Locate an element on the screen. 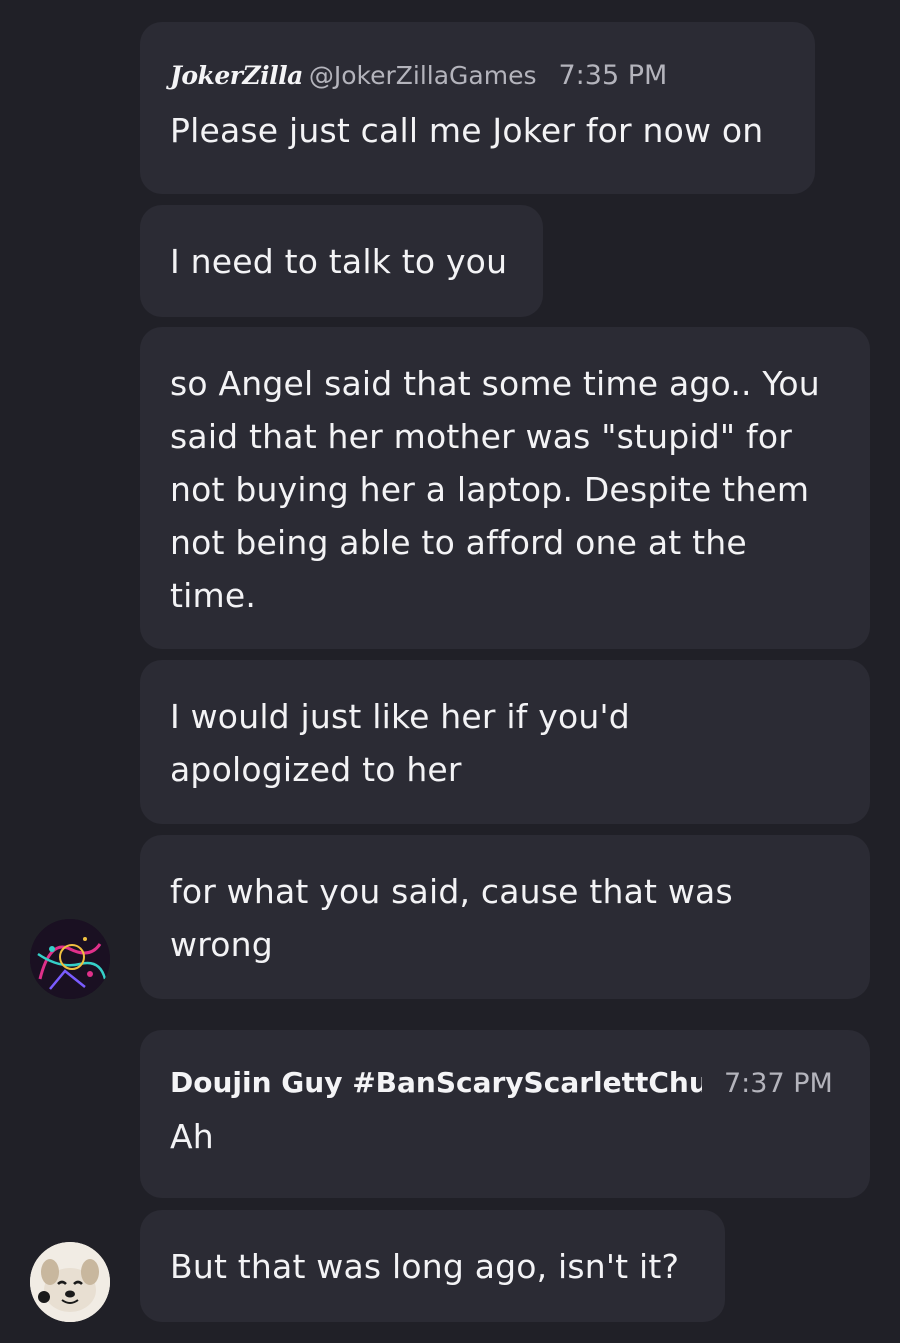  sender-handle: @JokerZillaGames is located at coordinates (423, 75).